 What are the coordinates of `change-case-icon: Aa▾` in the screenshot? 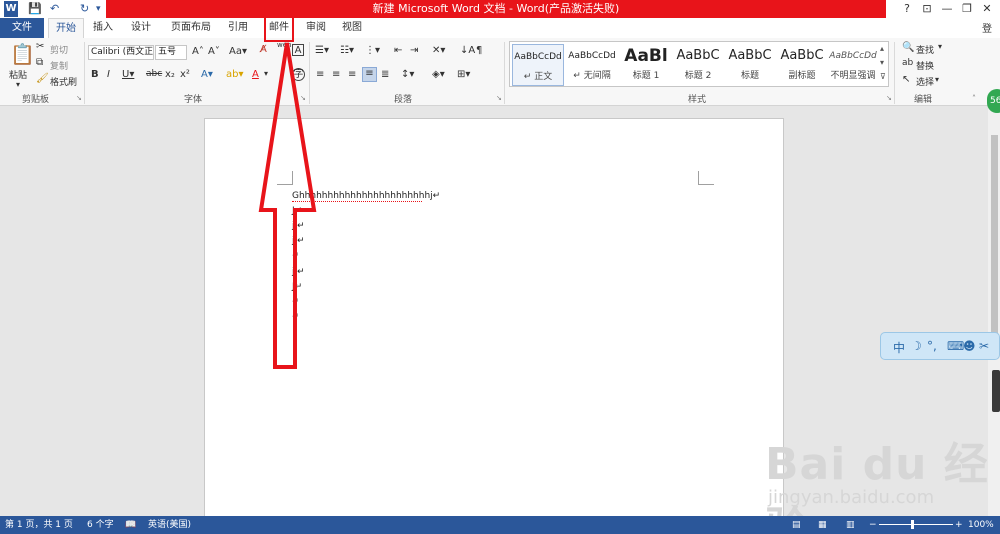 It's located at (238, 51).